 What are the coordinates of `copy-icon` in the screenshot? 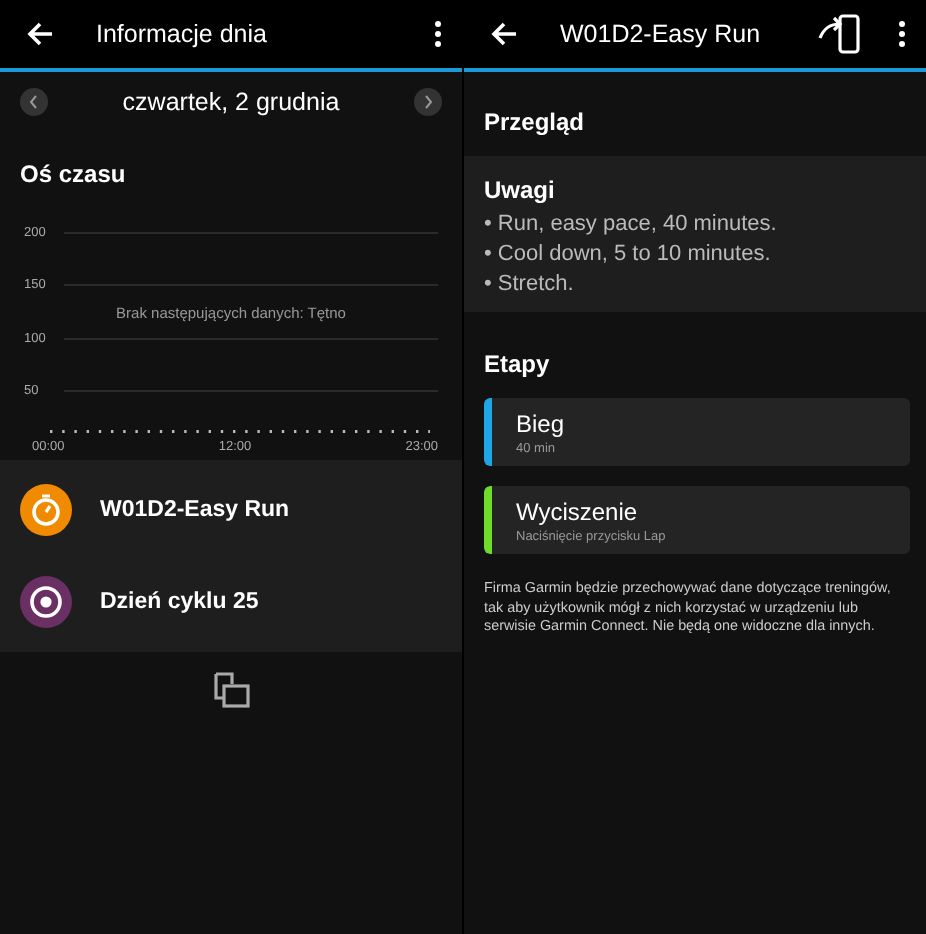 It's located at (231, 690).